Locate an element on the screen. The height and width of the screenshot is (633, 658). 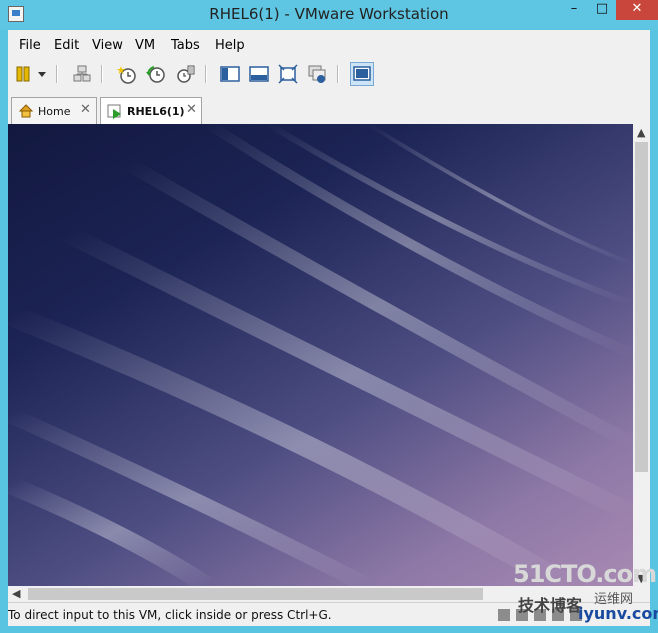
tab-rhel6-label: RHEL6(1) is located at coordinates (156, 111).